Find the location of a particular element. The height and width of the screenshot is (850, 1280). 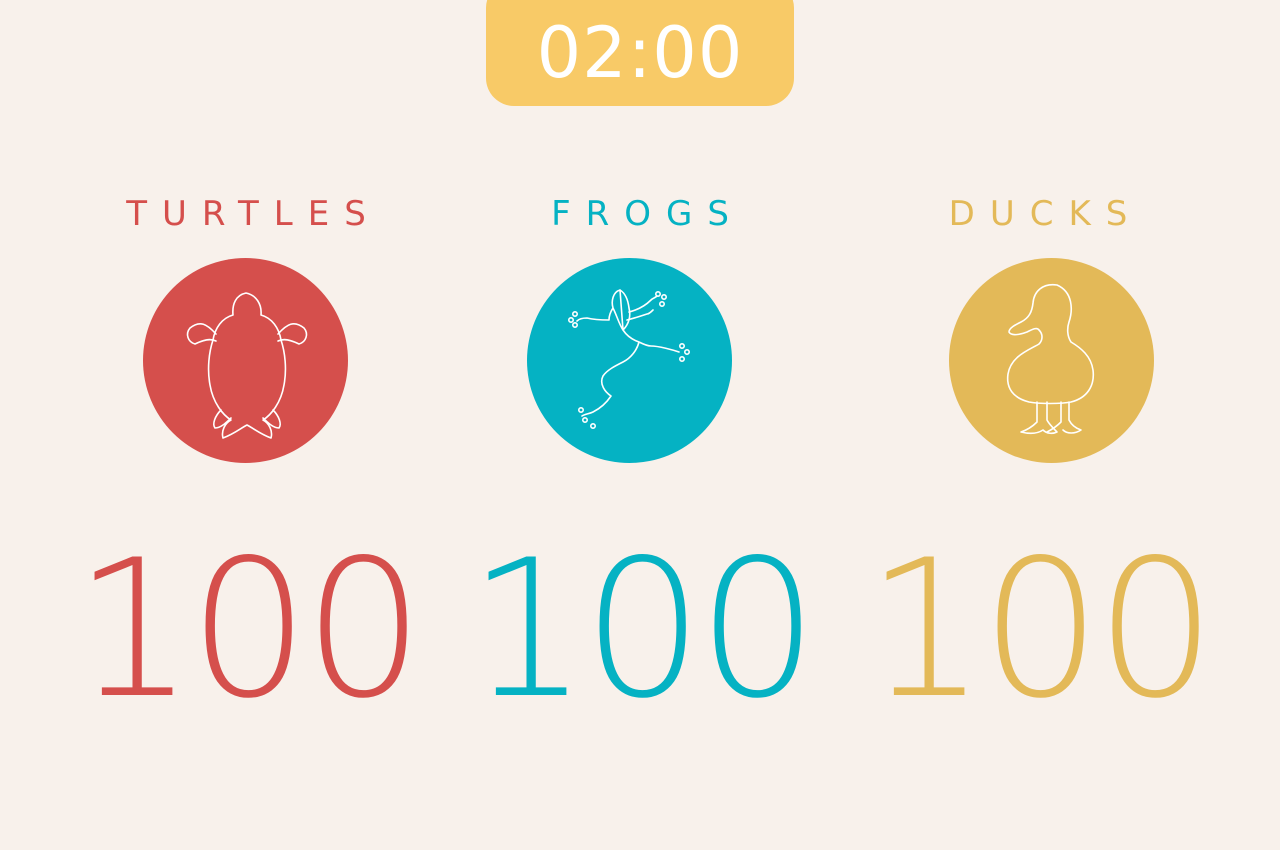

team-name: DUCKS is located at coordinates (1045, 214).